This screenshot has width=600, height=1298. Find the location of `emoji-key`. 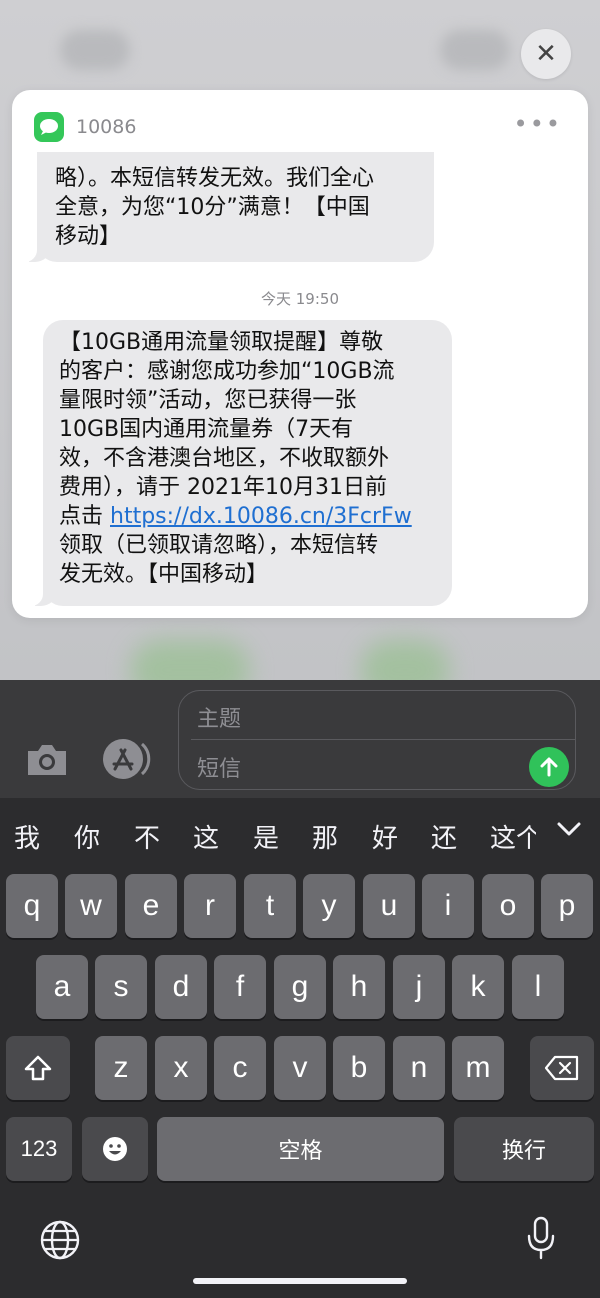

emoji-key is located at coordinates (115, 1149).